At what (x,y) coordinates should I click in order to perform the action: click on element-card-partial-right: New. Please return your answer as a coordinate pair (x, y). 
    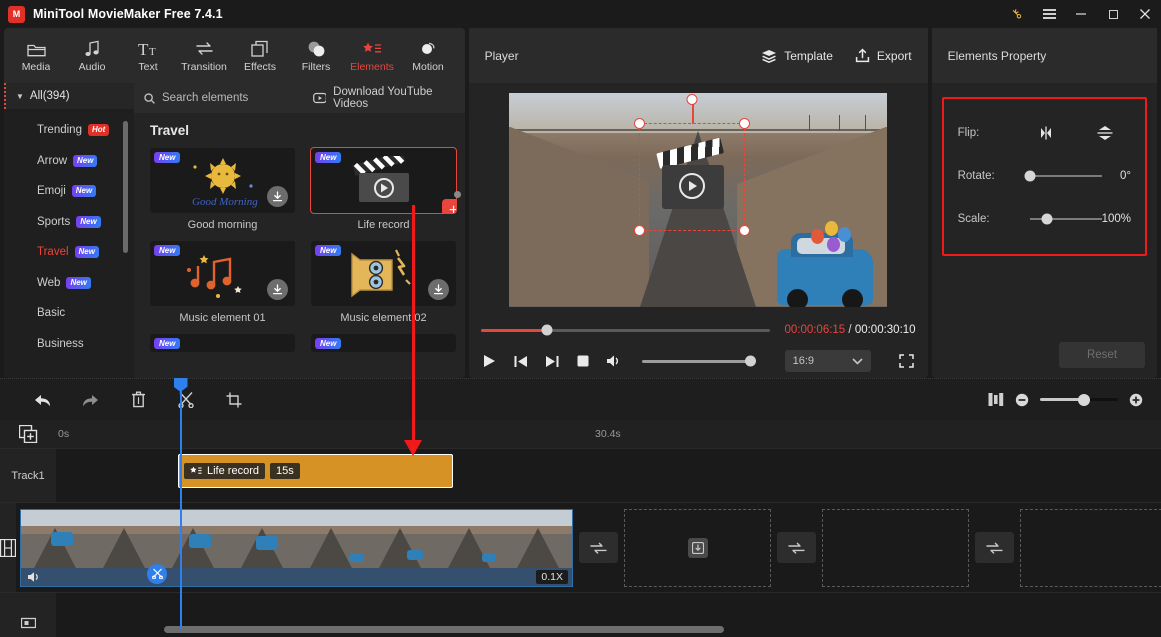
    Looking at the image, I should click on (383, 343).